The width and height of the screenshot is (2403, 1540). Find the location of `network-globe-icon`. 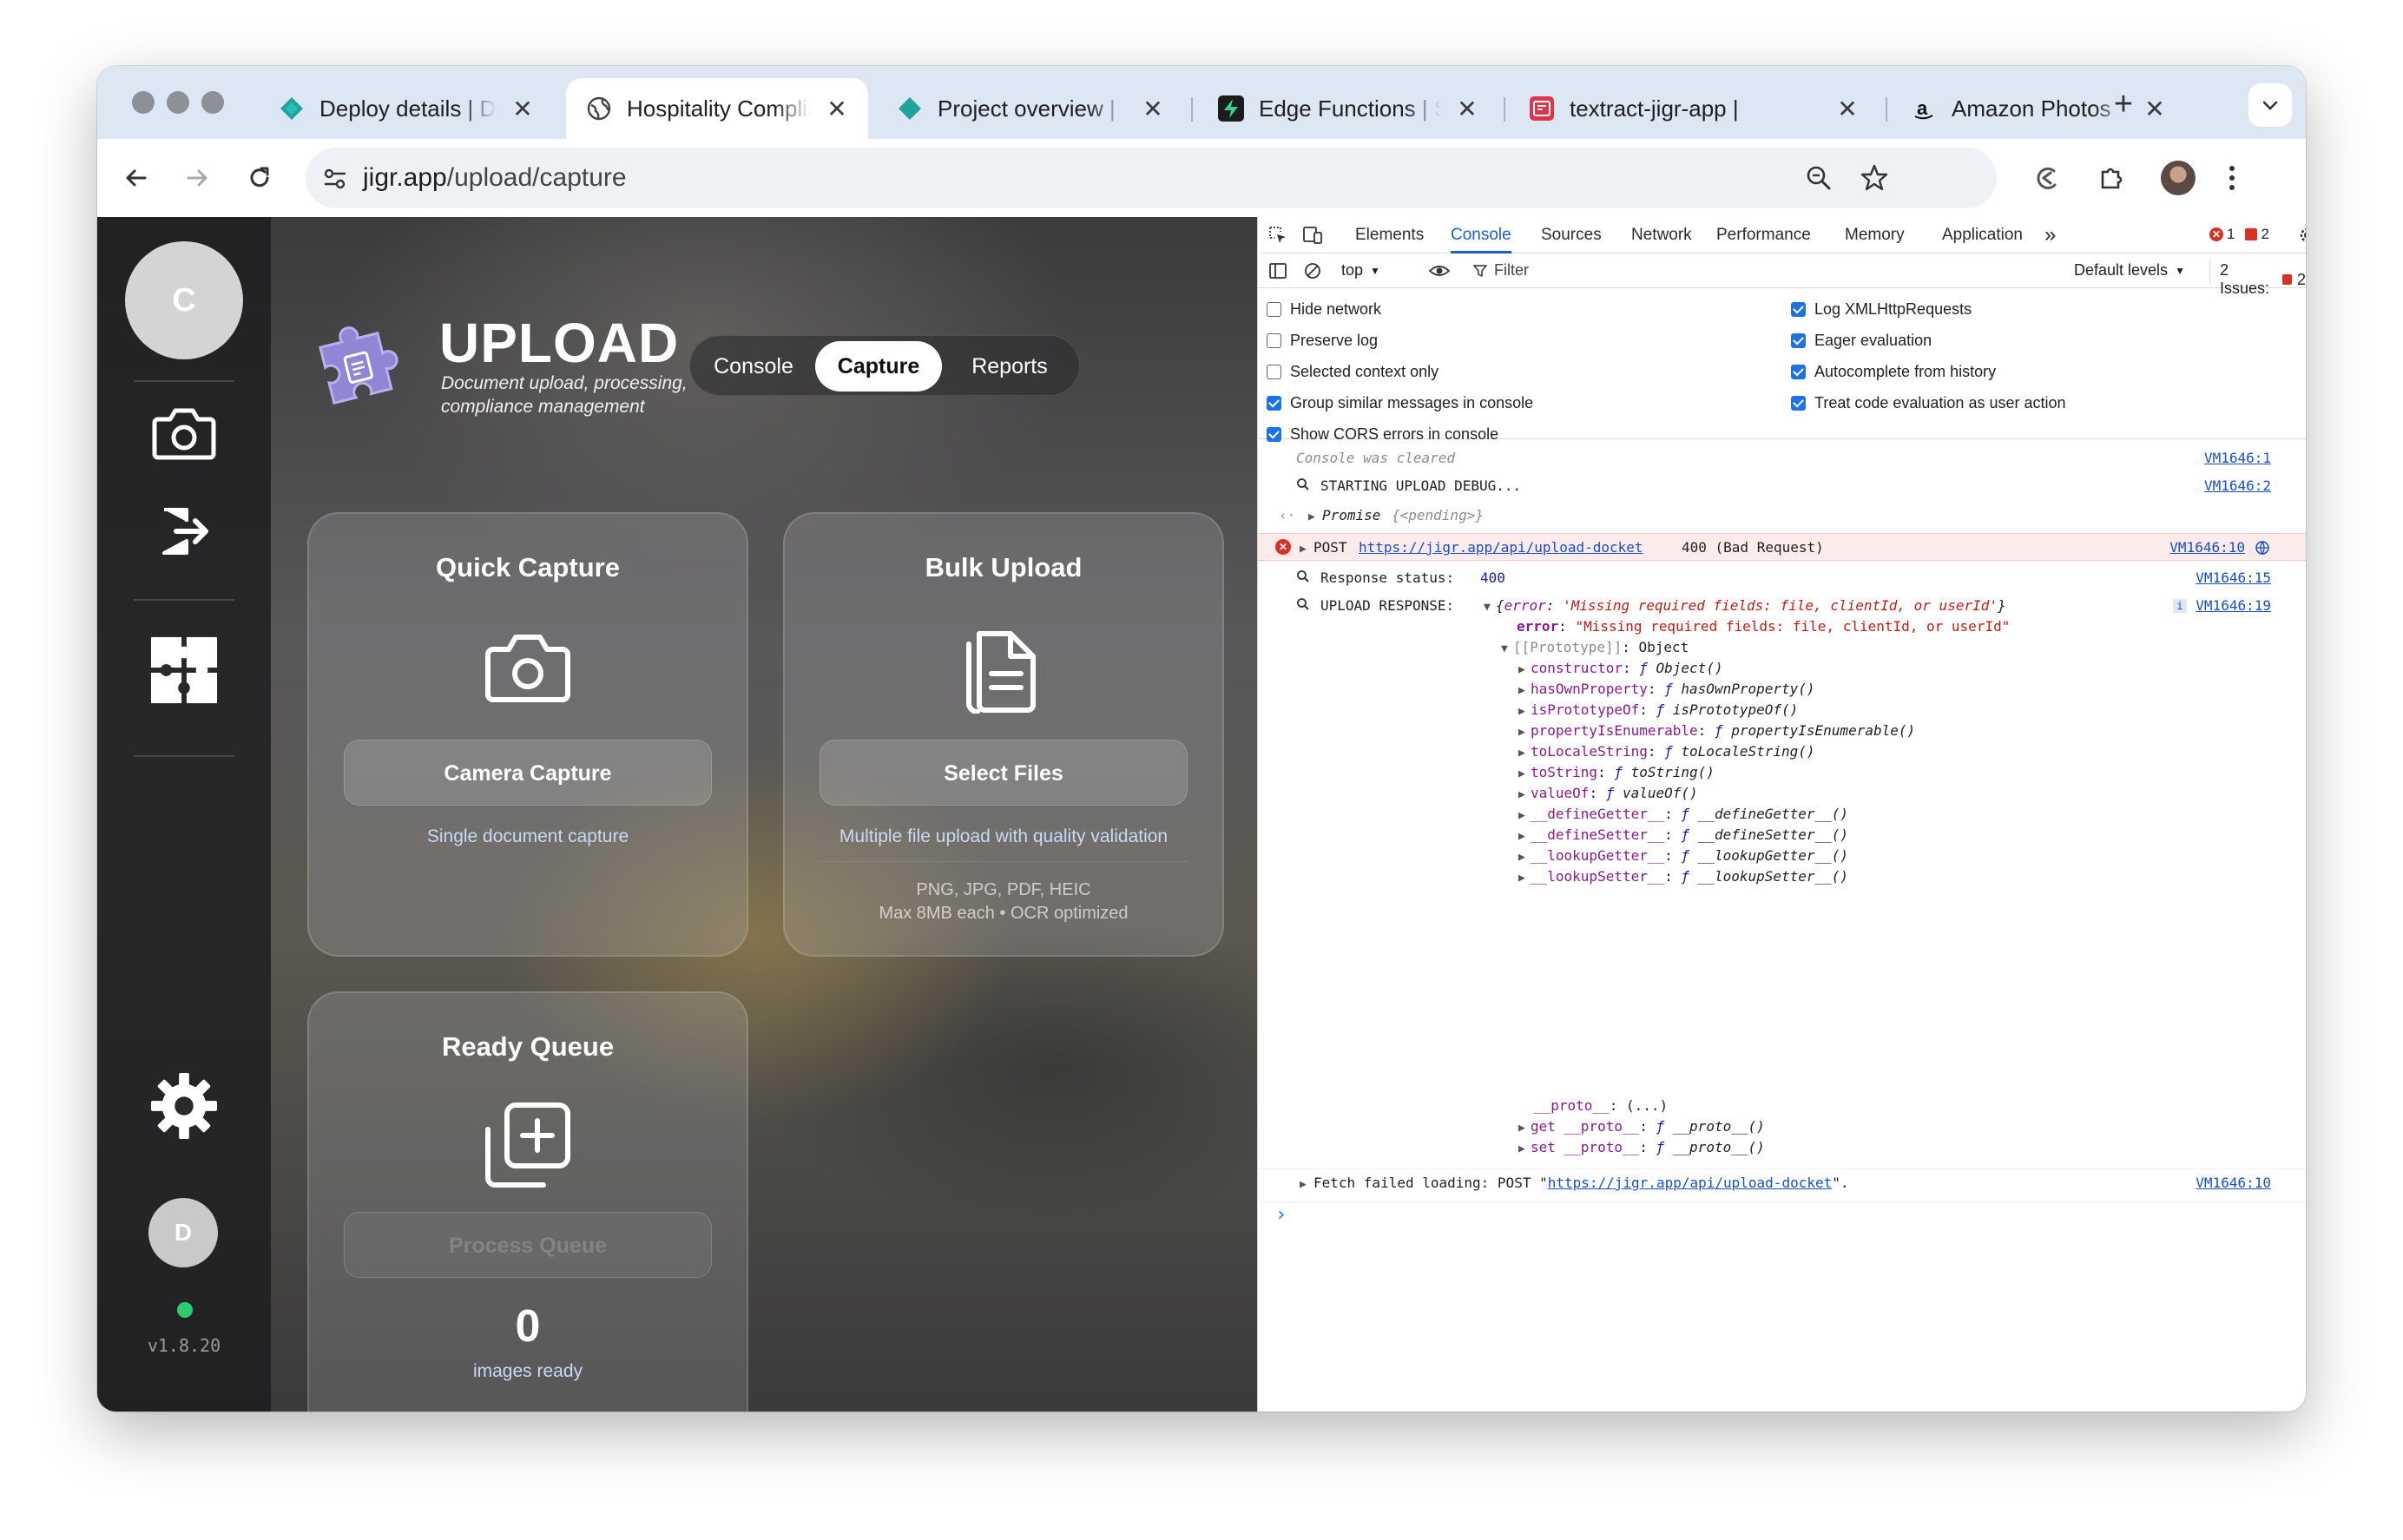

network-globe-icon is located at coordinates (2263, 549).